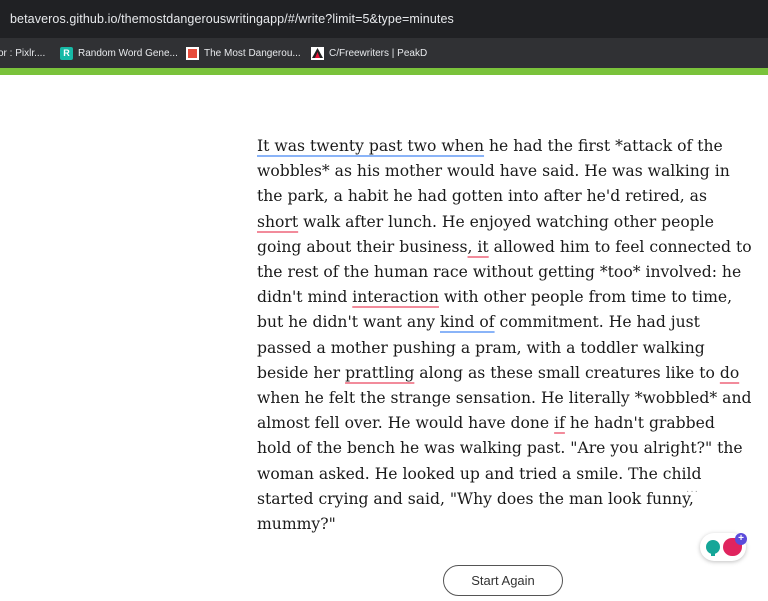 This screenshot has width=768, height=601. Describe the element at coordinates (567, 372) in the screenshot. I see `text-run: along as these small creatures like to` at that location.